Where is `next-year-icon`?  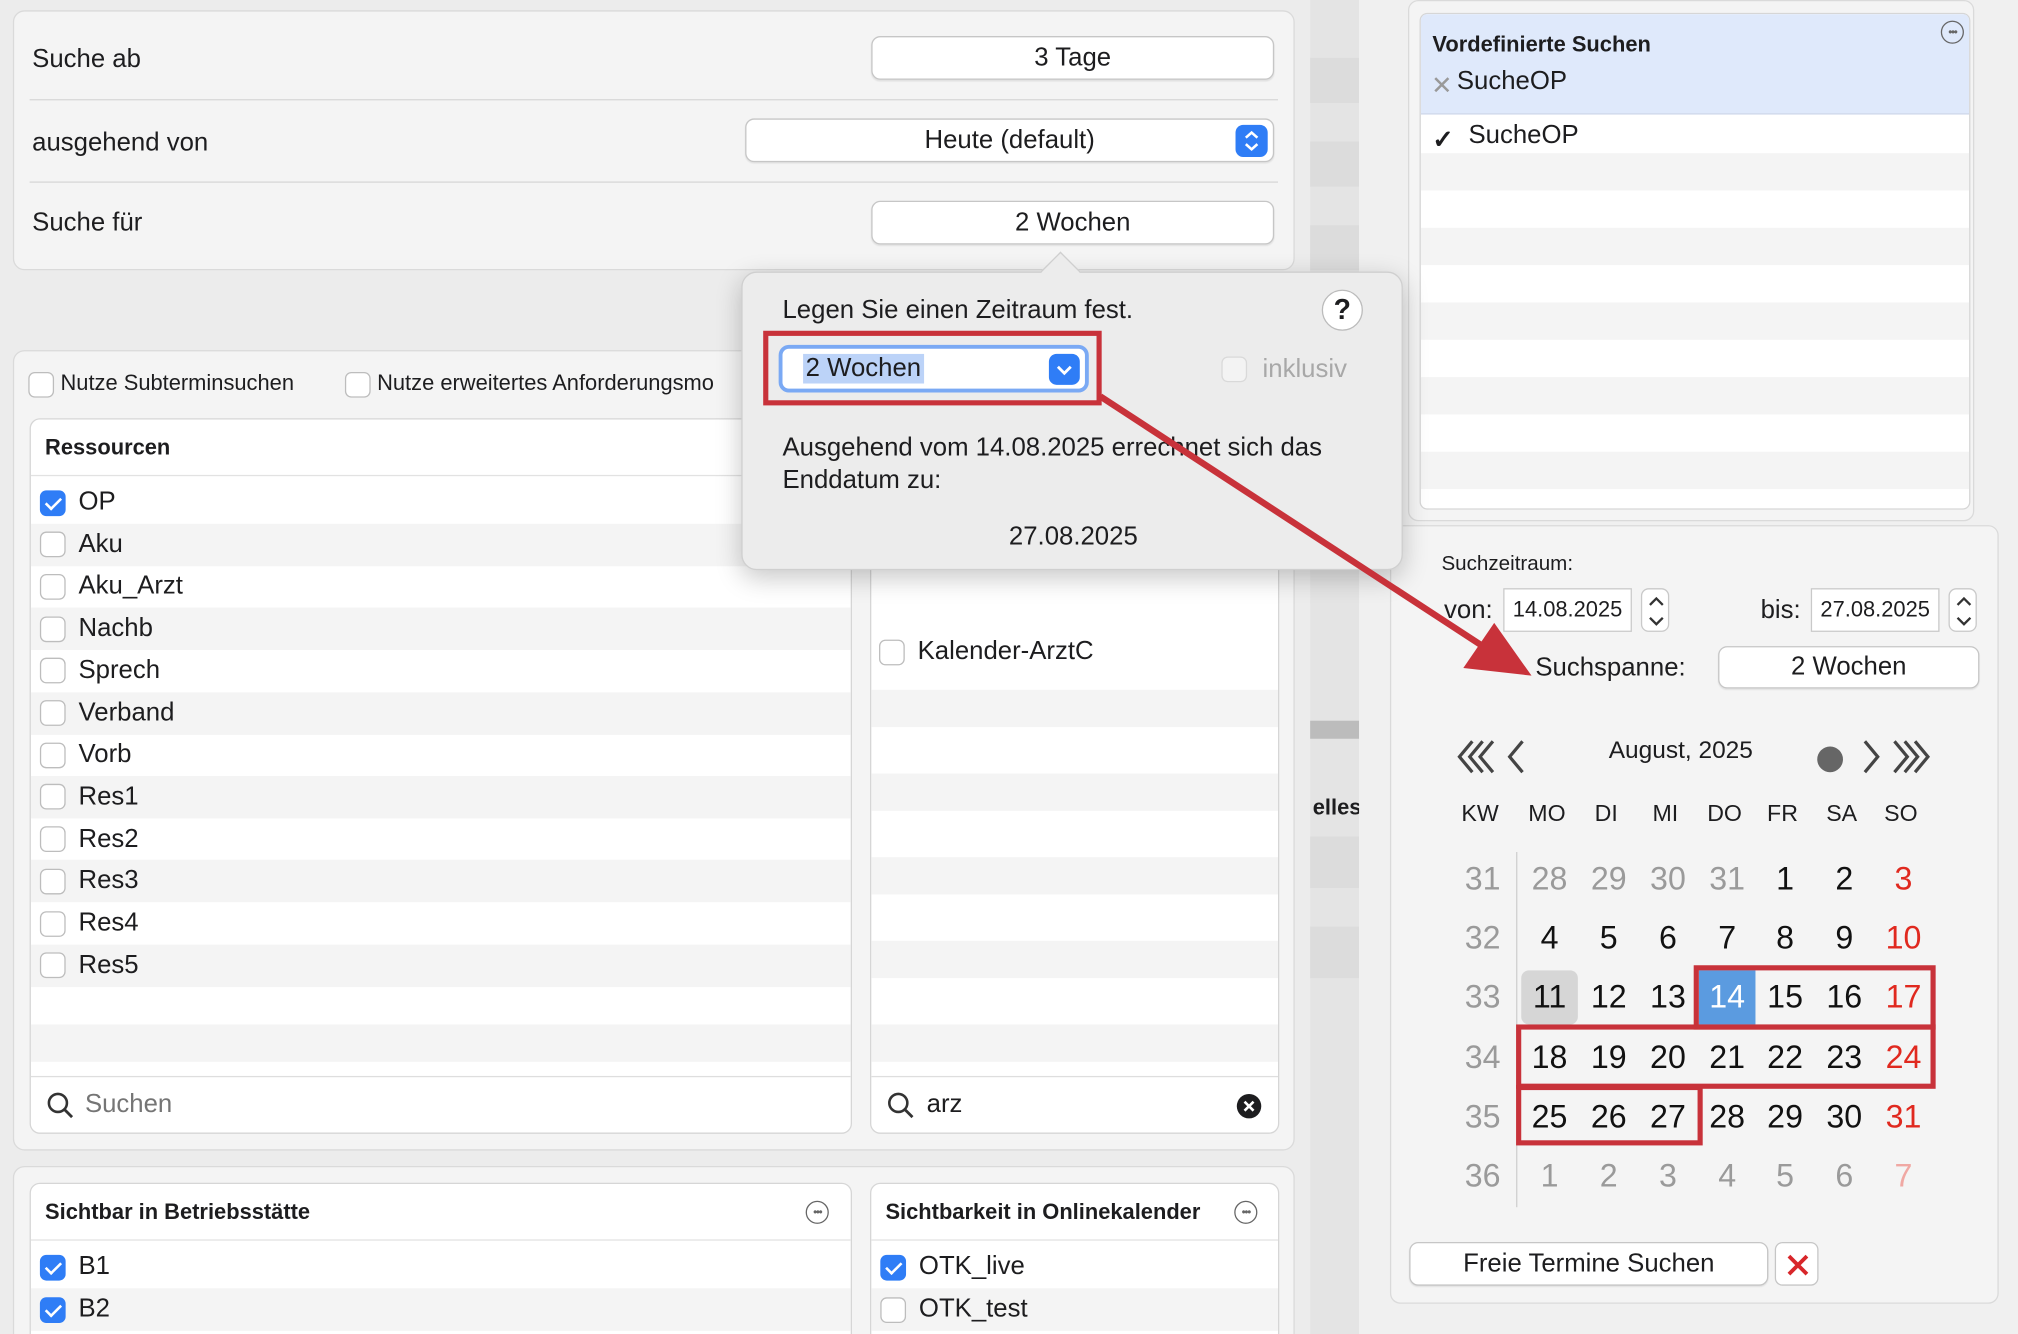 next-year-icon is located at coordinates (1911, 760).